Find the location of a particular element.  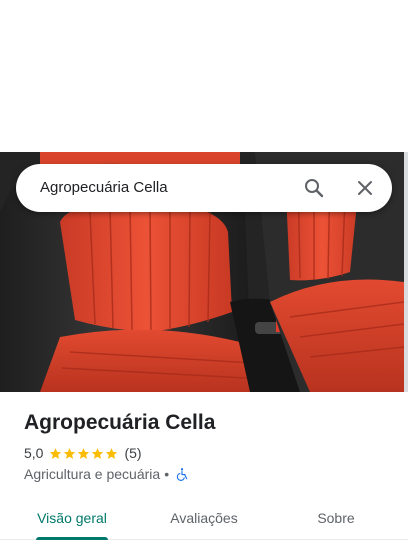

tab-overview: Visão geral is located at coordinates (72, 518).